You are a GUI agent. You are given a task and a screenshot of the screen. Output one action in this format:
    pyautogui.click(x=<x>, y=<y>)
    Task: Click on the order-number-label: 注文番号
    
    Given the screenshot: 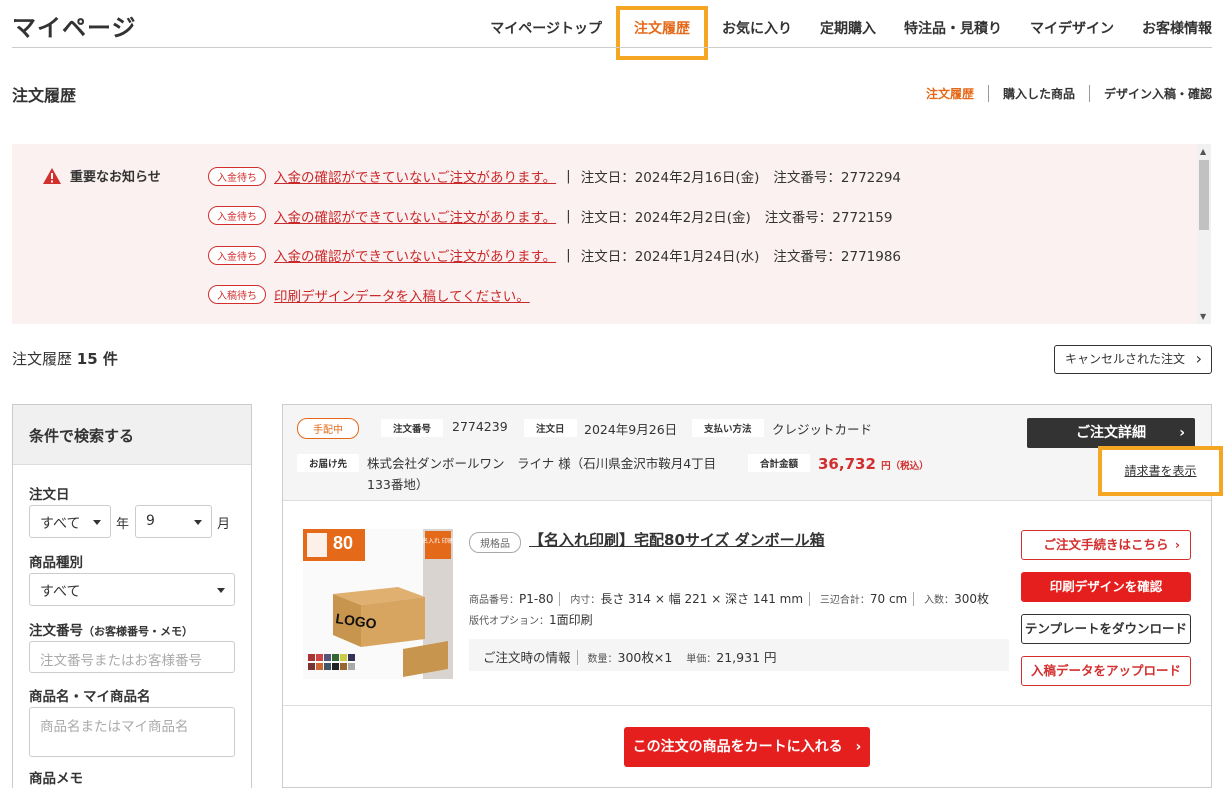 What is the action you would take?
    pyautogui.click(x=412, y=428)
    